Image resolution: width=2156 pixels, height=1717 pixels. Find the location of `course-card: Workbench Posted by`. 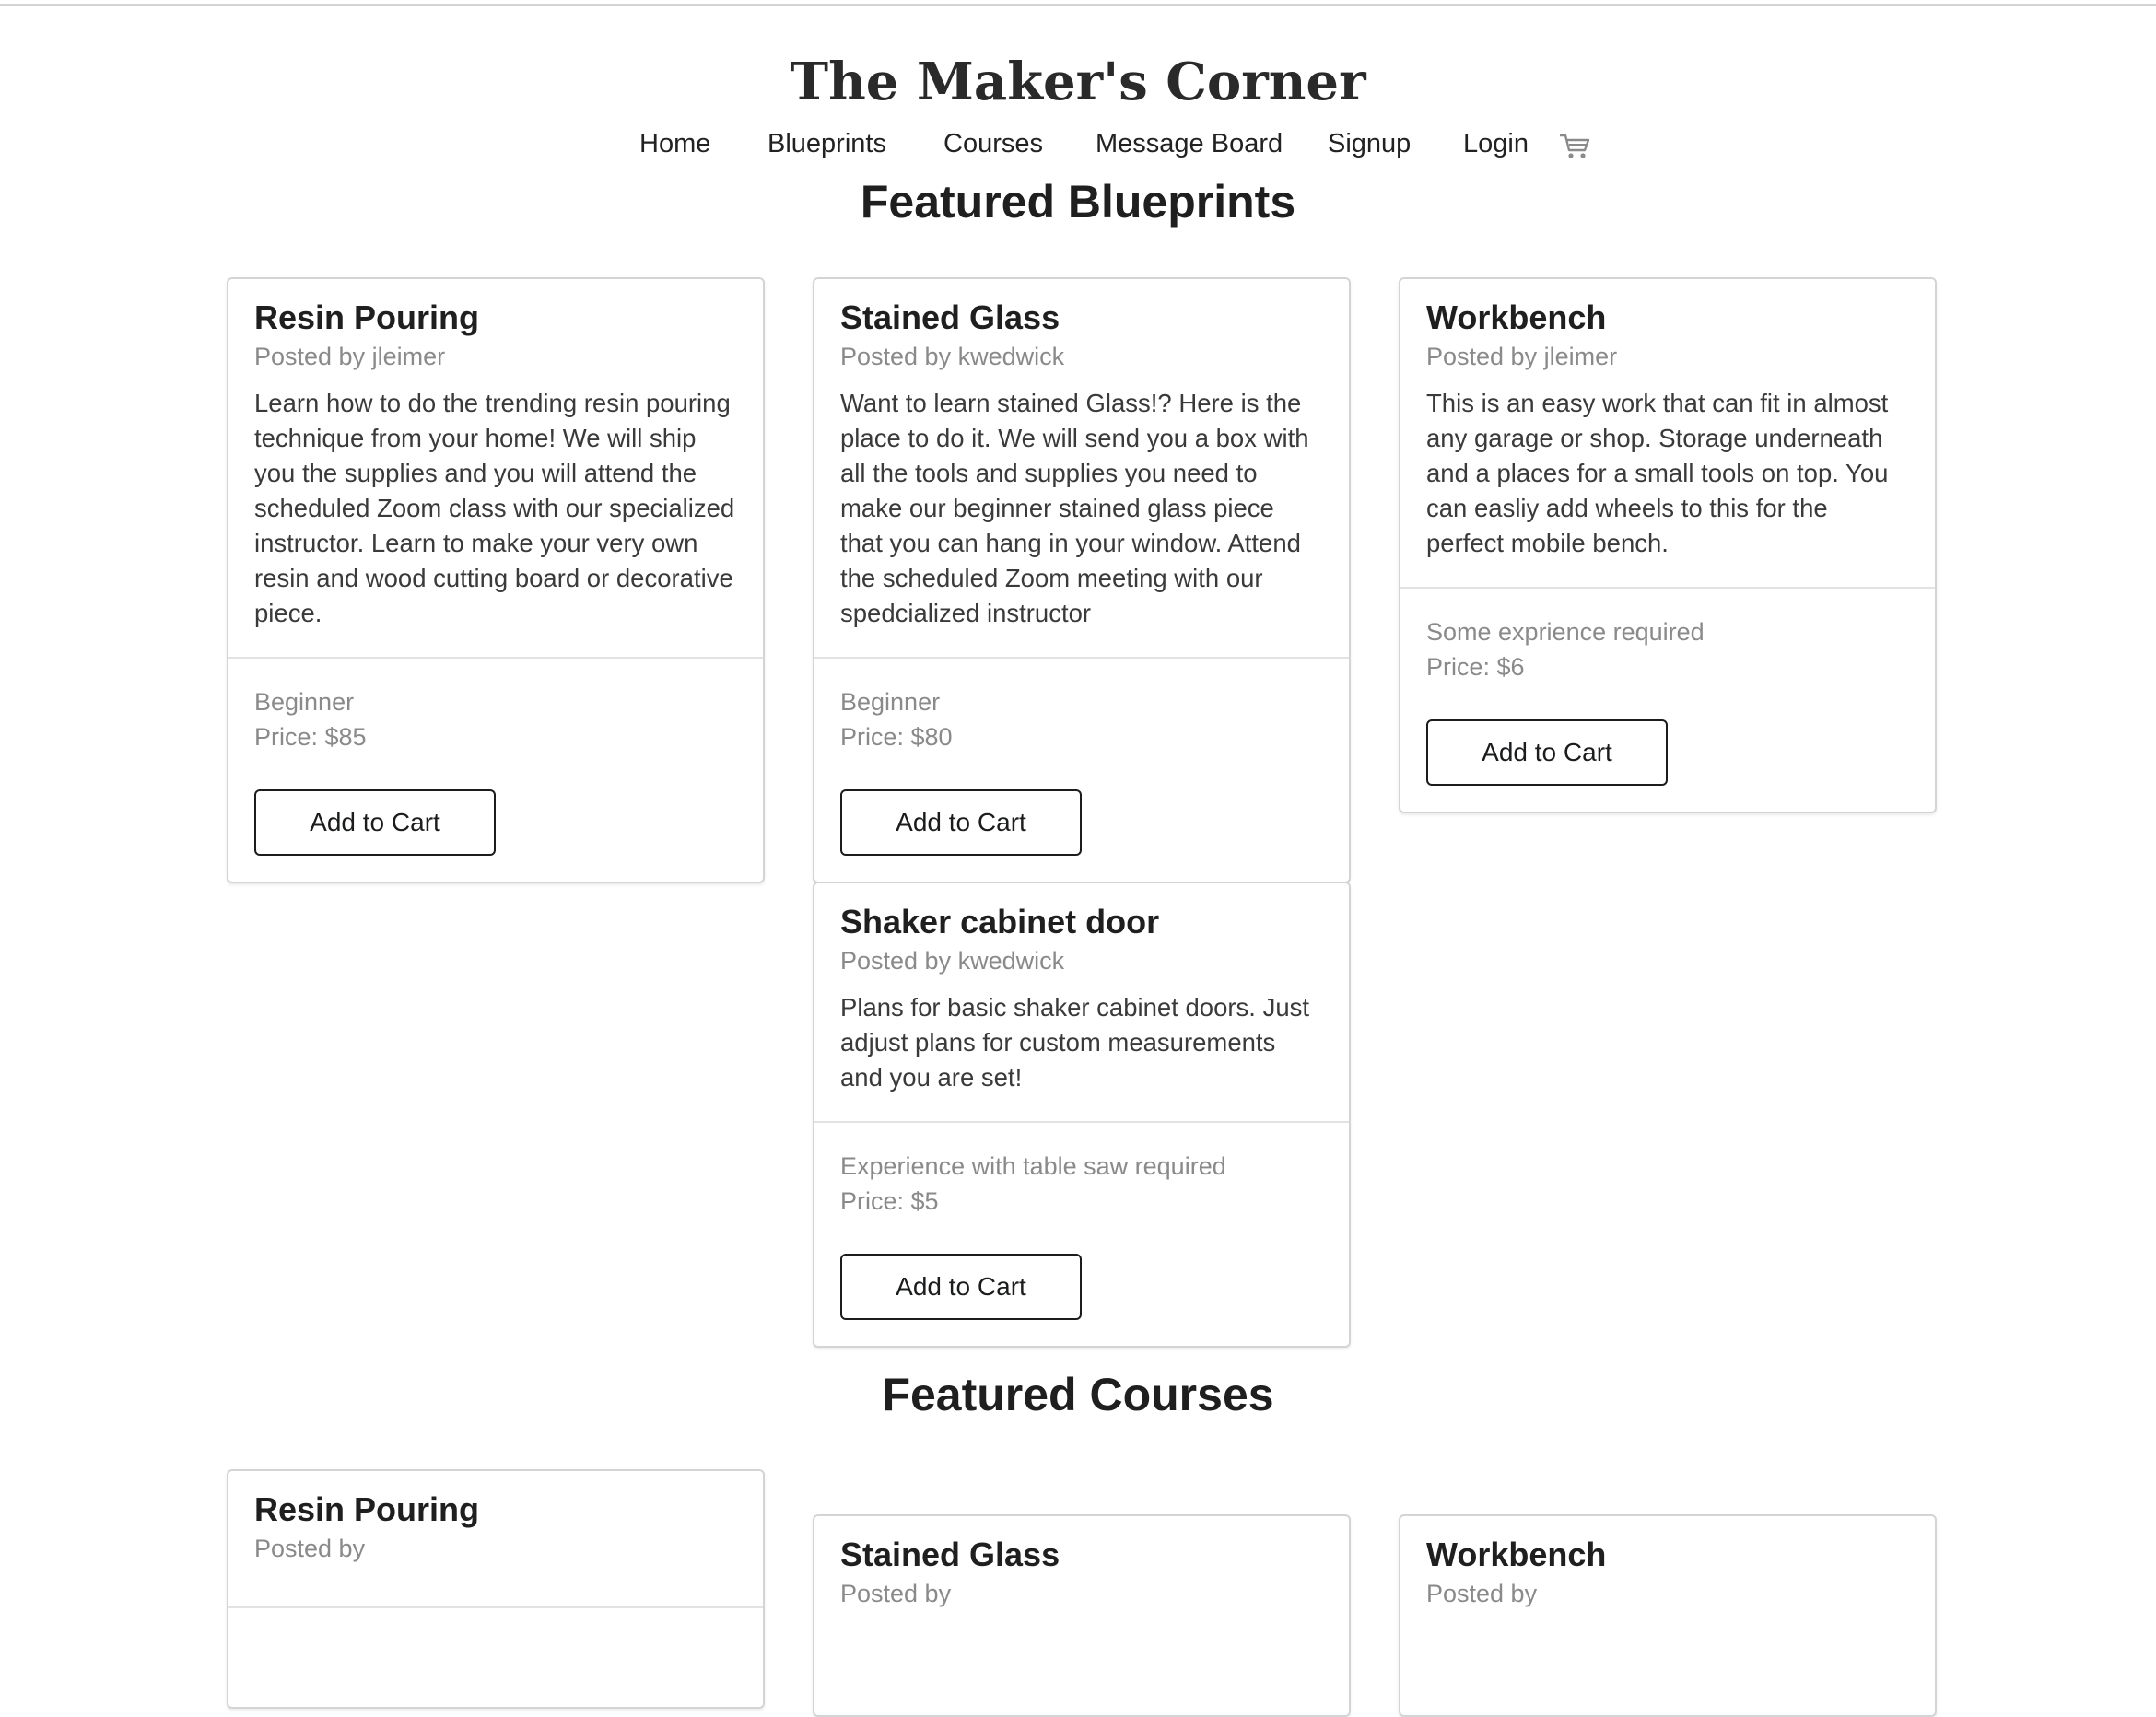

course-card: Workbench Posted by is located at coordinates (1668, 1615).